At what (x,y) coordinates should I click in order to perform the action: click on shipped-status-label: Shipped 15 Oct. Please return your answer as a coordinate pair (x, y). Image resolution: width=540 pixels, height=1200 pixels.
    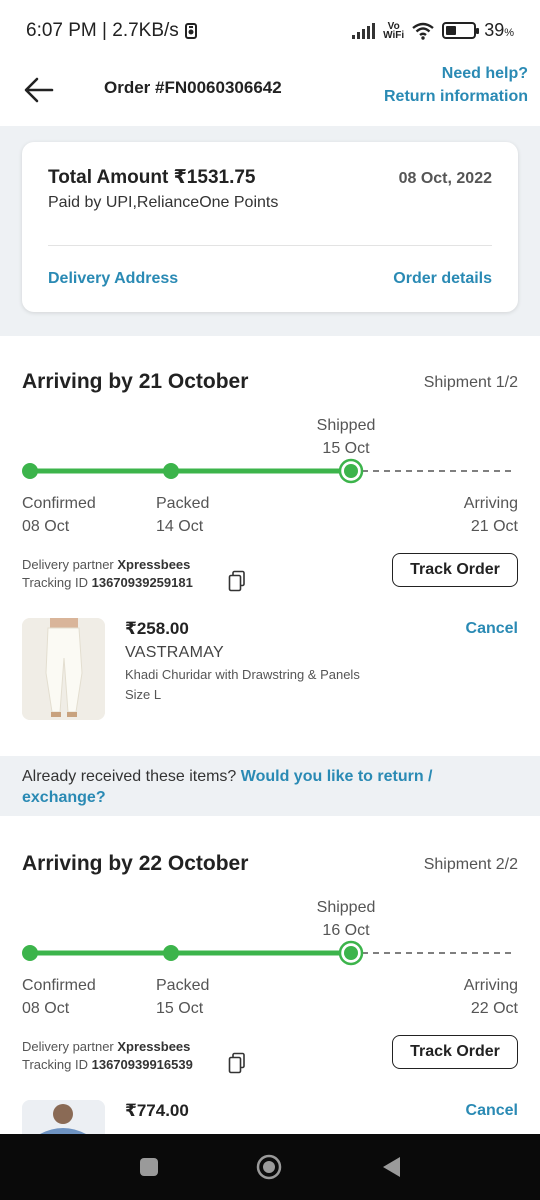
    Looking at the image, I should click on (346, 437).